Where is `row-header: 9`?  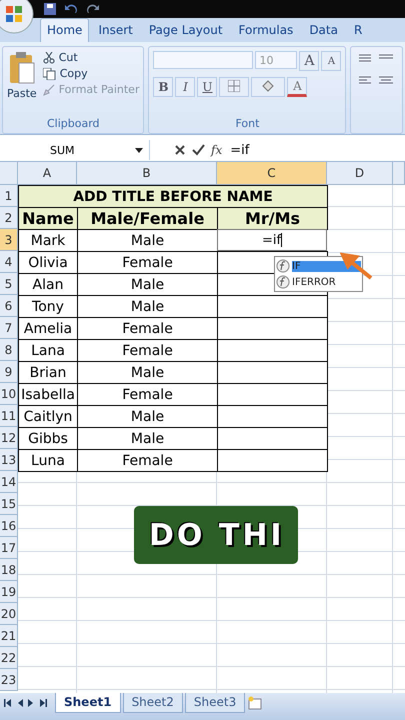
row-header: 9 is located at coordinates (9, 372).